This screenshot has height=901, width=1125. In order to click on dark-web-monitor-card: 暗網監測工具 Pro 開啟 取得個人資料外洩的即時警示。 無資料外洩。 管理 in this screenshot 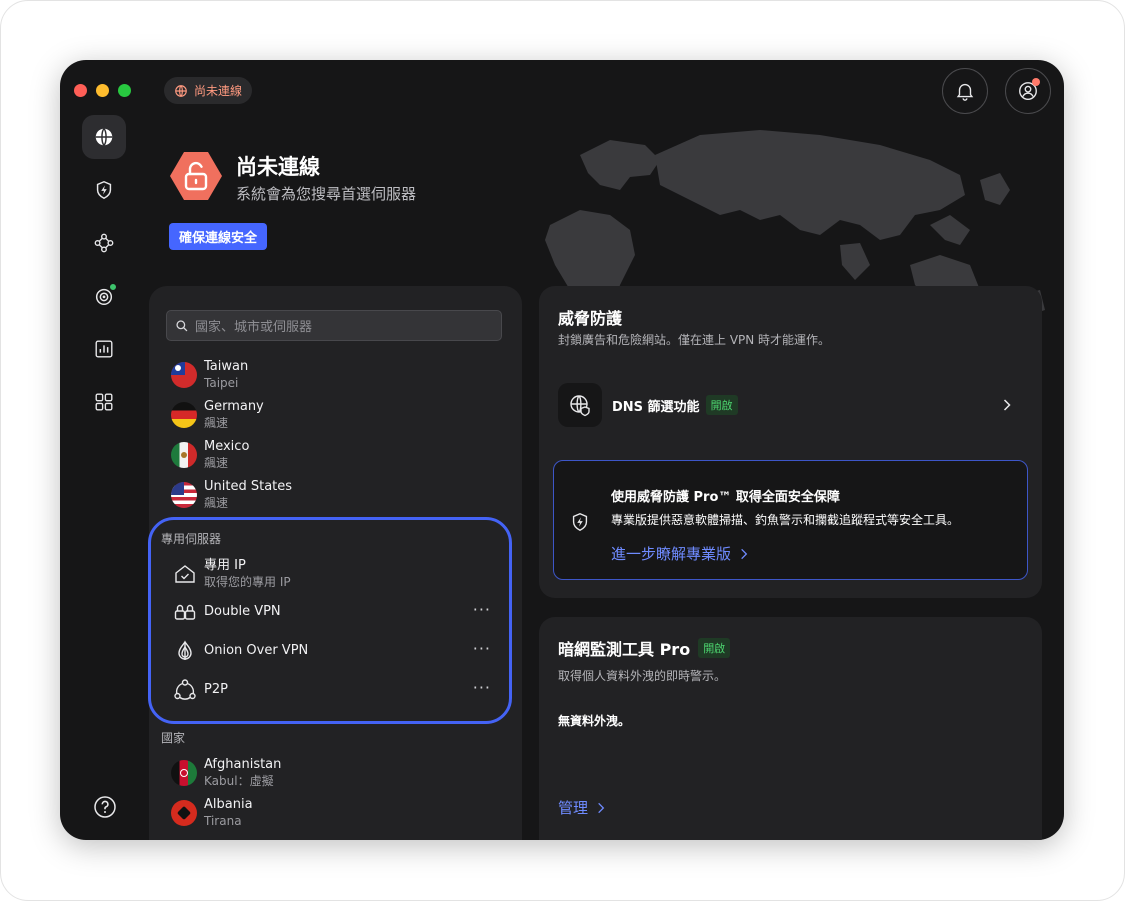, I will do `click(790, 728)`.